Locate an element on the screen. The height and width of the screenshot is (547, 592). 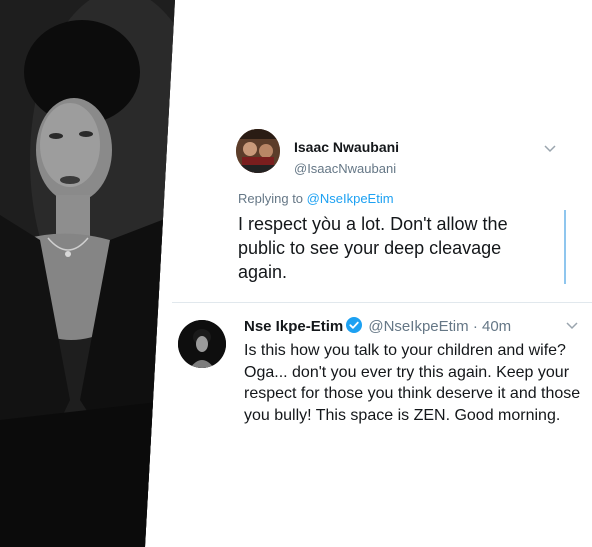
replying-to-label: Replying to is located at coordinates (272, 198).